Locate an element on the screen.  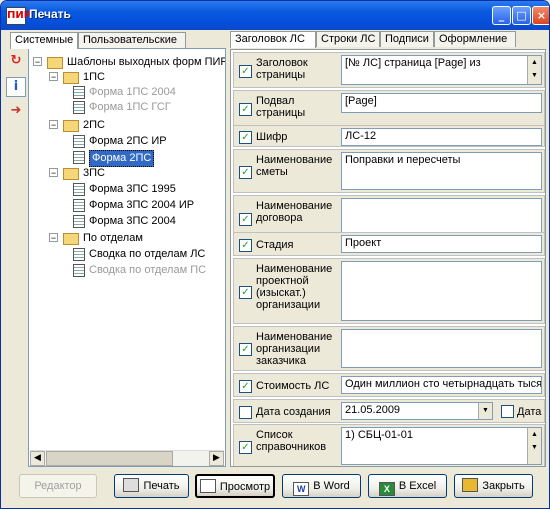
scroll-thumb is located at coordinates (109, 458).